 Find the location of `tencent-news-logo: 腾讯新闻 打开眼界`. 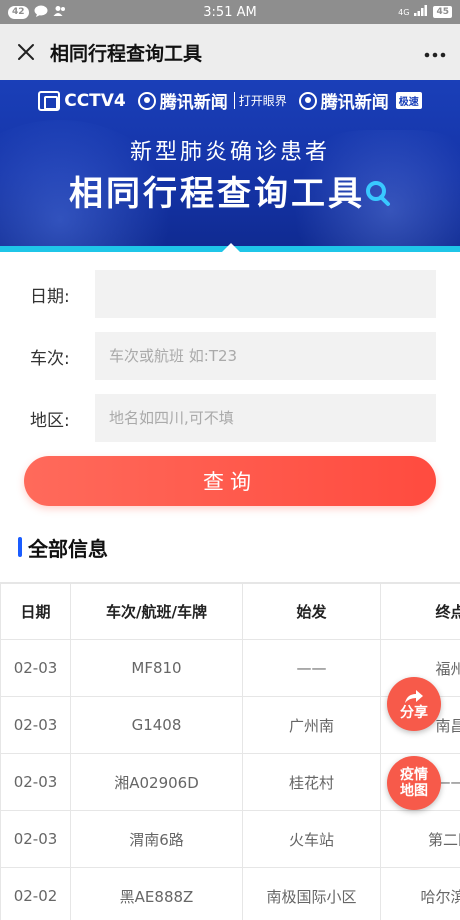

tencent-news-logo: 腾讯新闻 打开眼界 is located at coordinates (212, 100).